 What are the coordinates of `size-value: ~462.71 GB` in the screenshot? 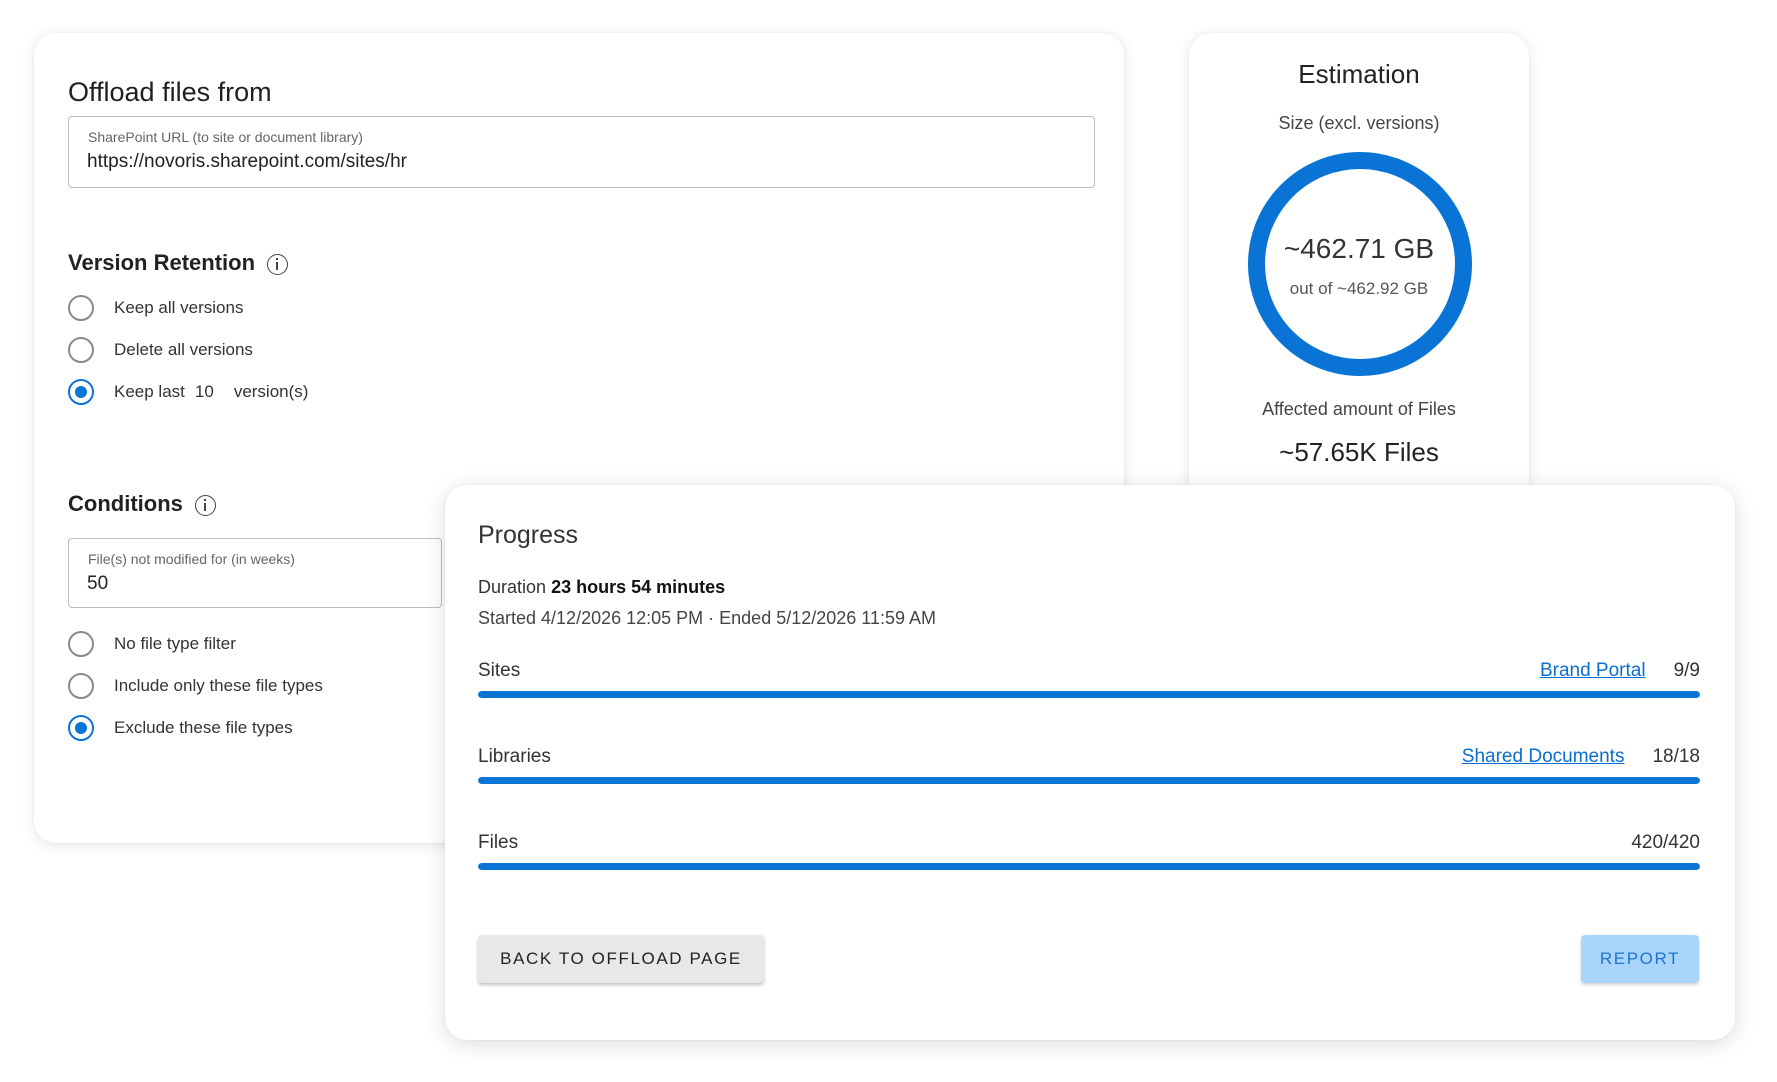 It's located at (1359, 248).